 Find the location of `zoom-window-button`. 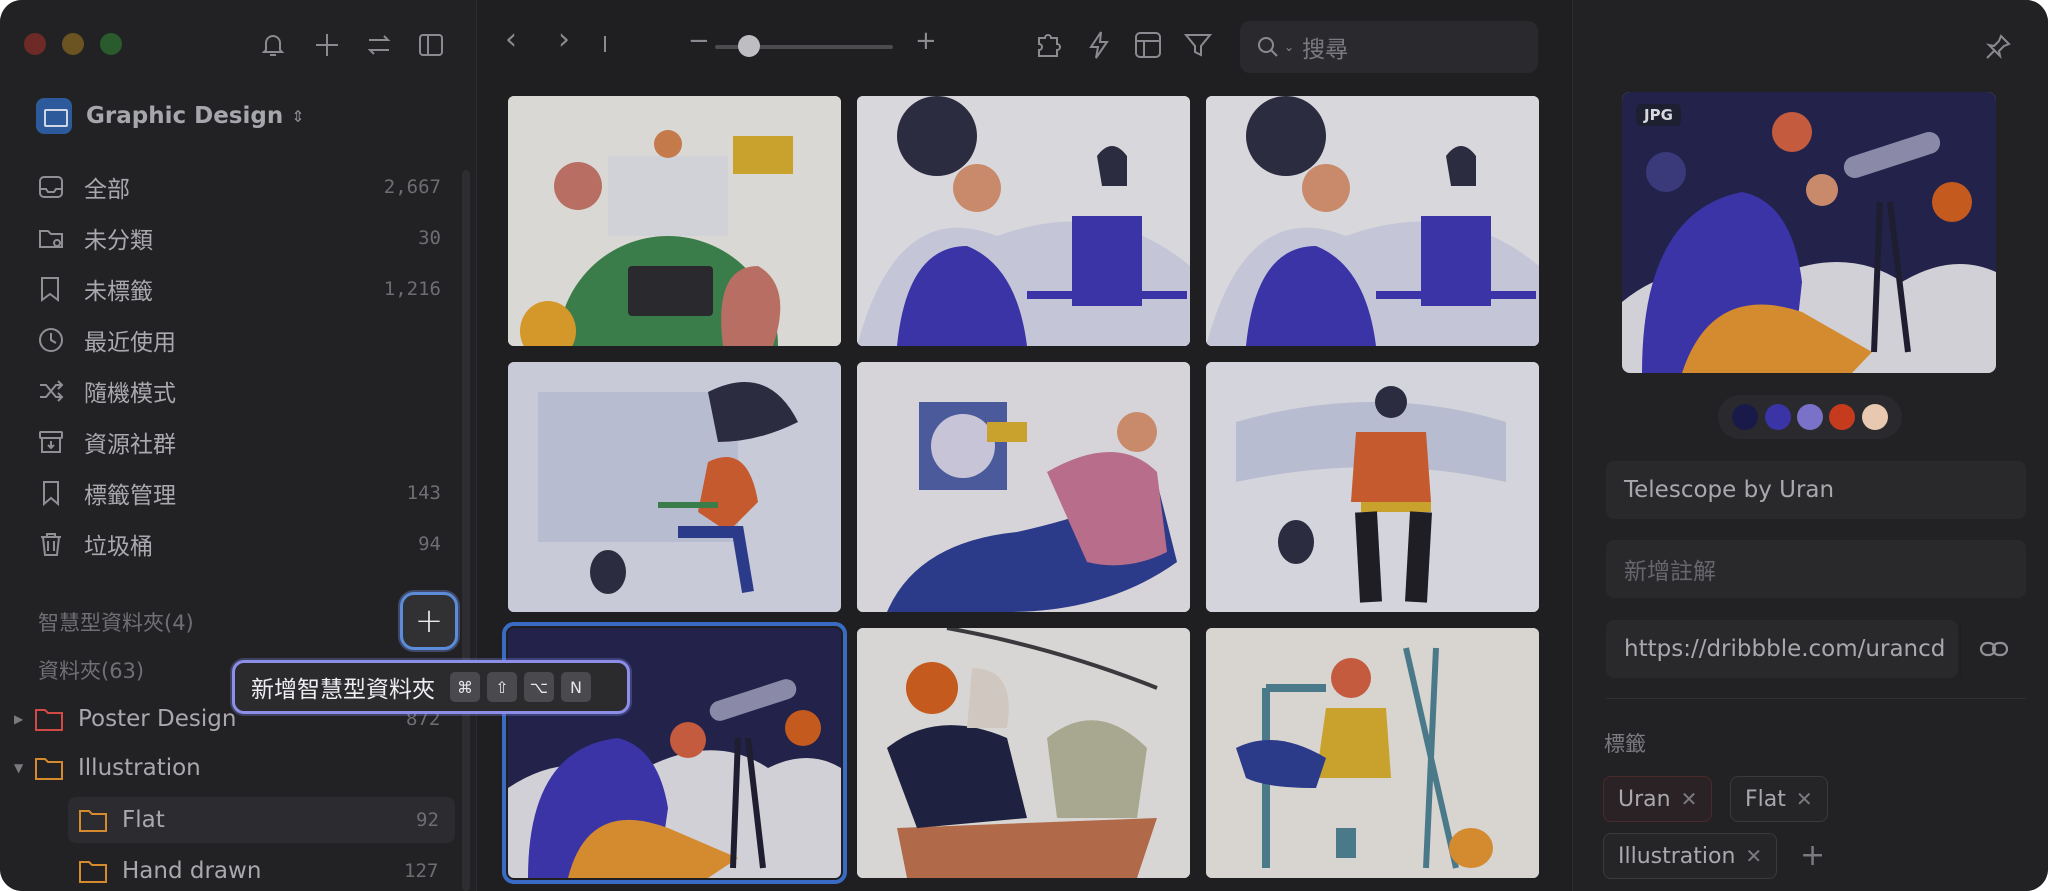

zoom-window-button is located at coordinates (111, 44).